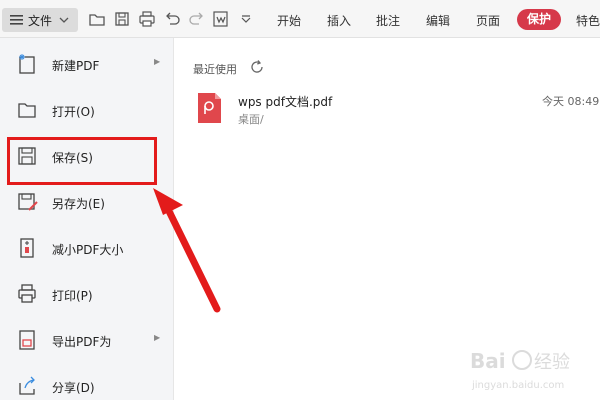  I want to click on menu-label: 新建PDF, so click(76, 66).